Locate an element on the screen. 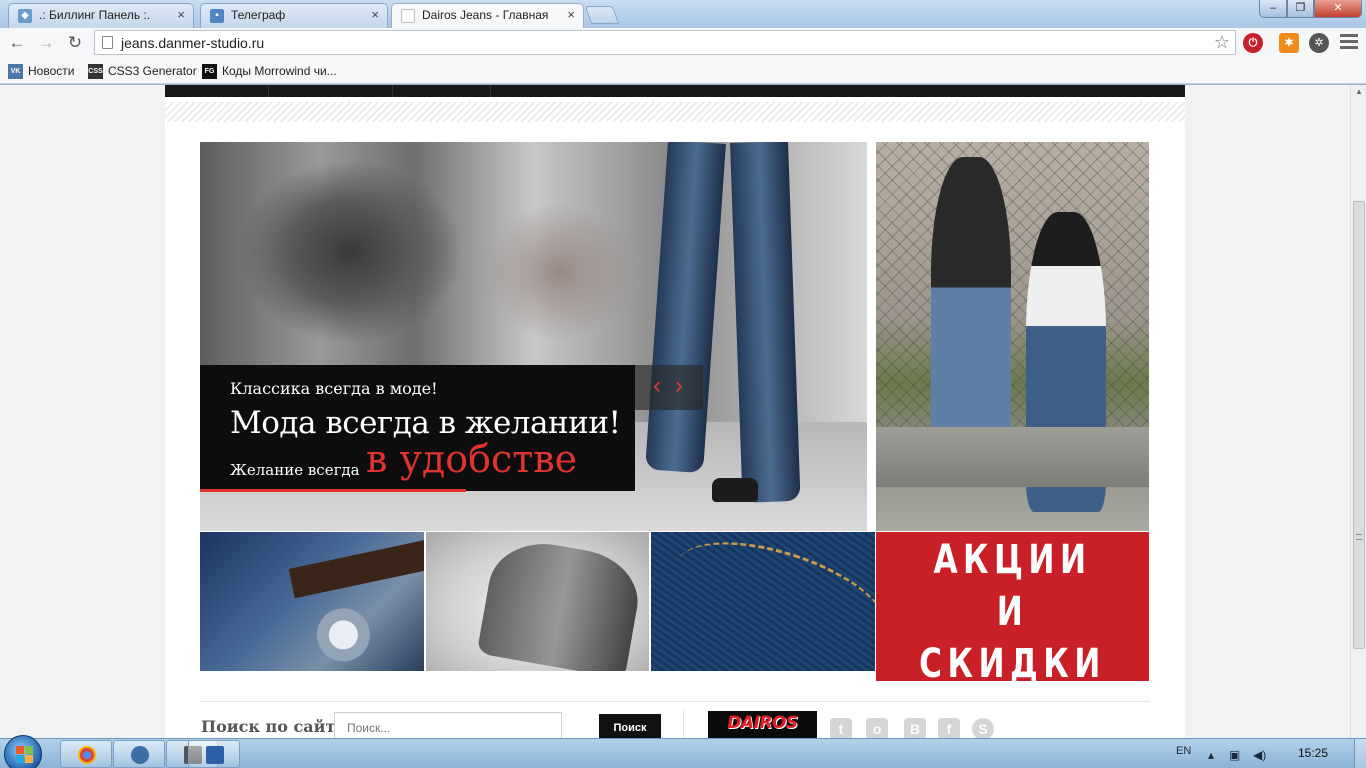 Image resolution: width=1366 pixels, height=768 pixels. facebook-icon: f is located at coordinates (949, 728).